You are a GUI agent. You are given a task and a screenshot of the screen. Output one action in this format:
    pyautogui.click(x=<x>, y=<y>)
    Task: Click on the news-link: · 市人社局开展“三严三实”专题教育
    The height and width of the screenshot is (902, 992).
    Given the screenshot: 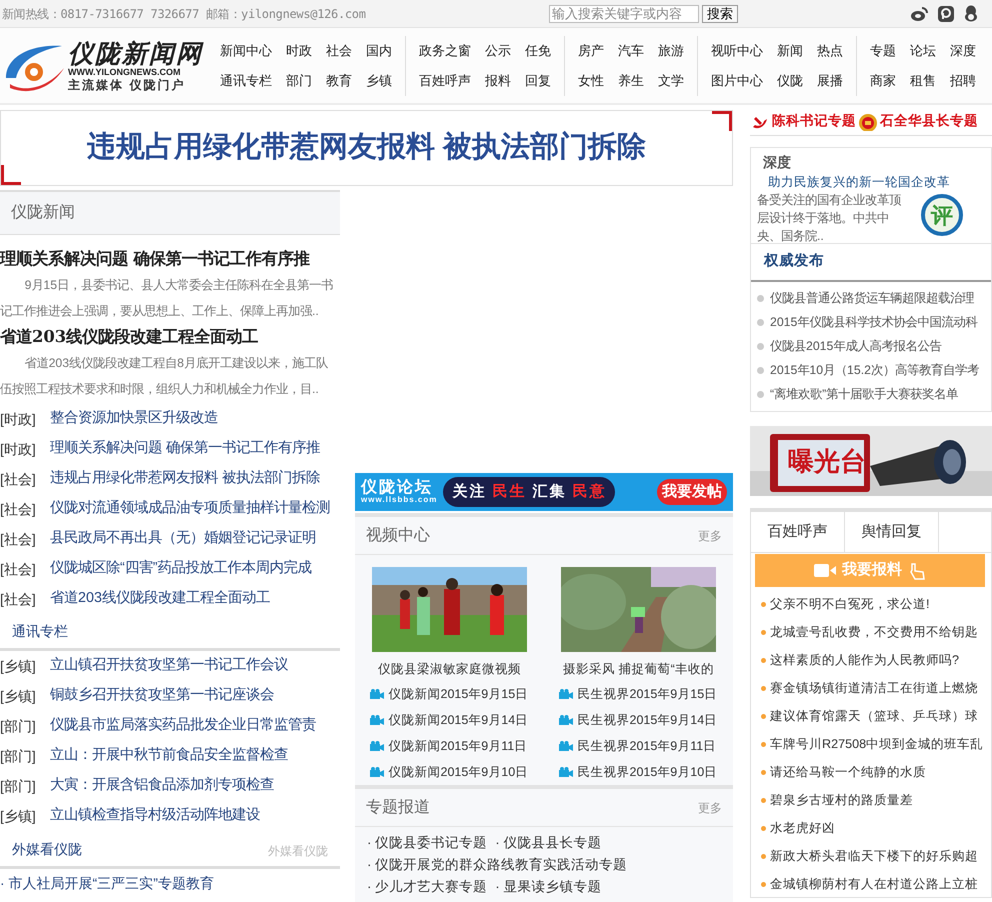 What is the action you would take?
    pyautogui.click(x=107, y=883)
    